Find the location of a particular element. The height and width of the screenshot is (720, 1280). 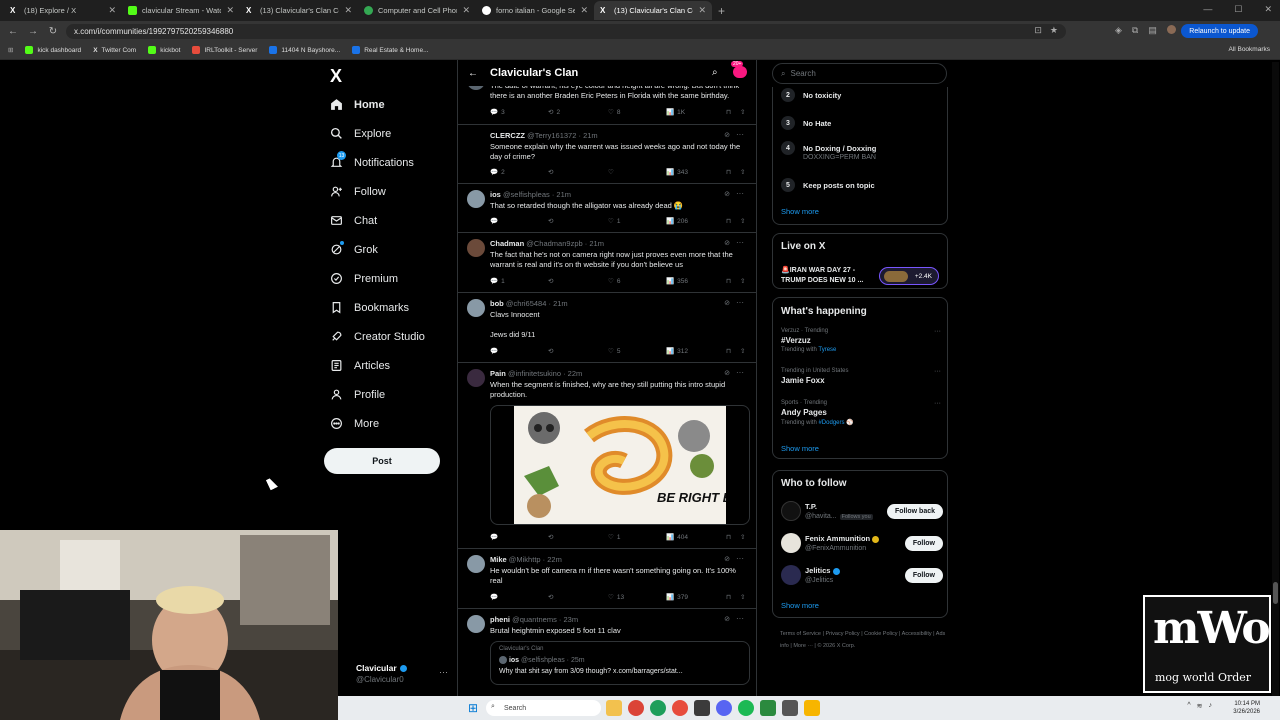

browser-tab: Computer and Cell Phone Store✕ is located at coordinates (417, 10).